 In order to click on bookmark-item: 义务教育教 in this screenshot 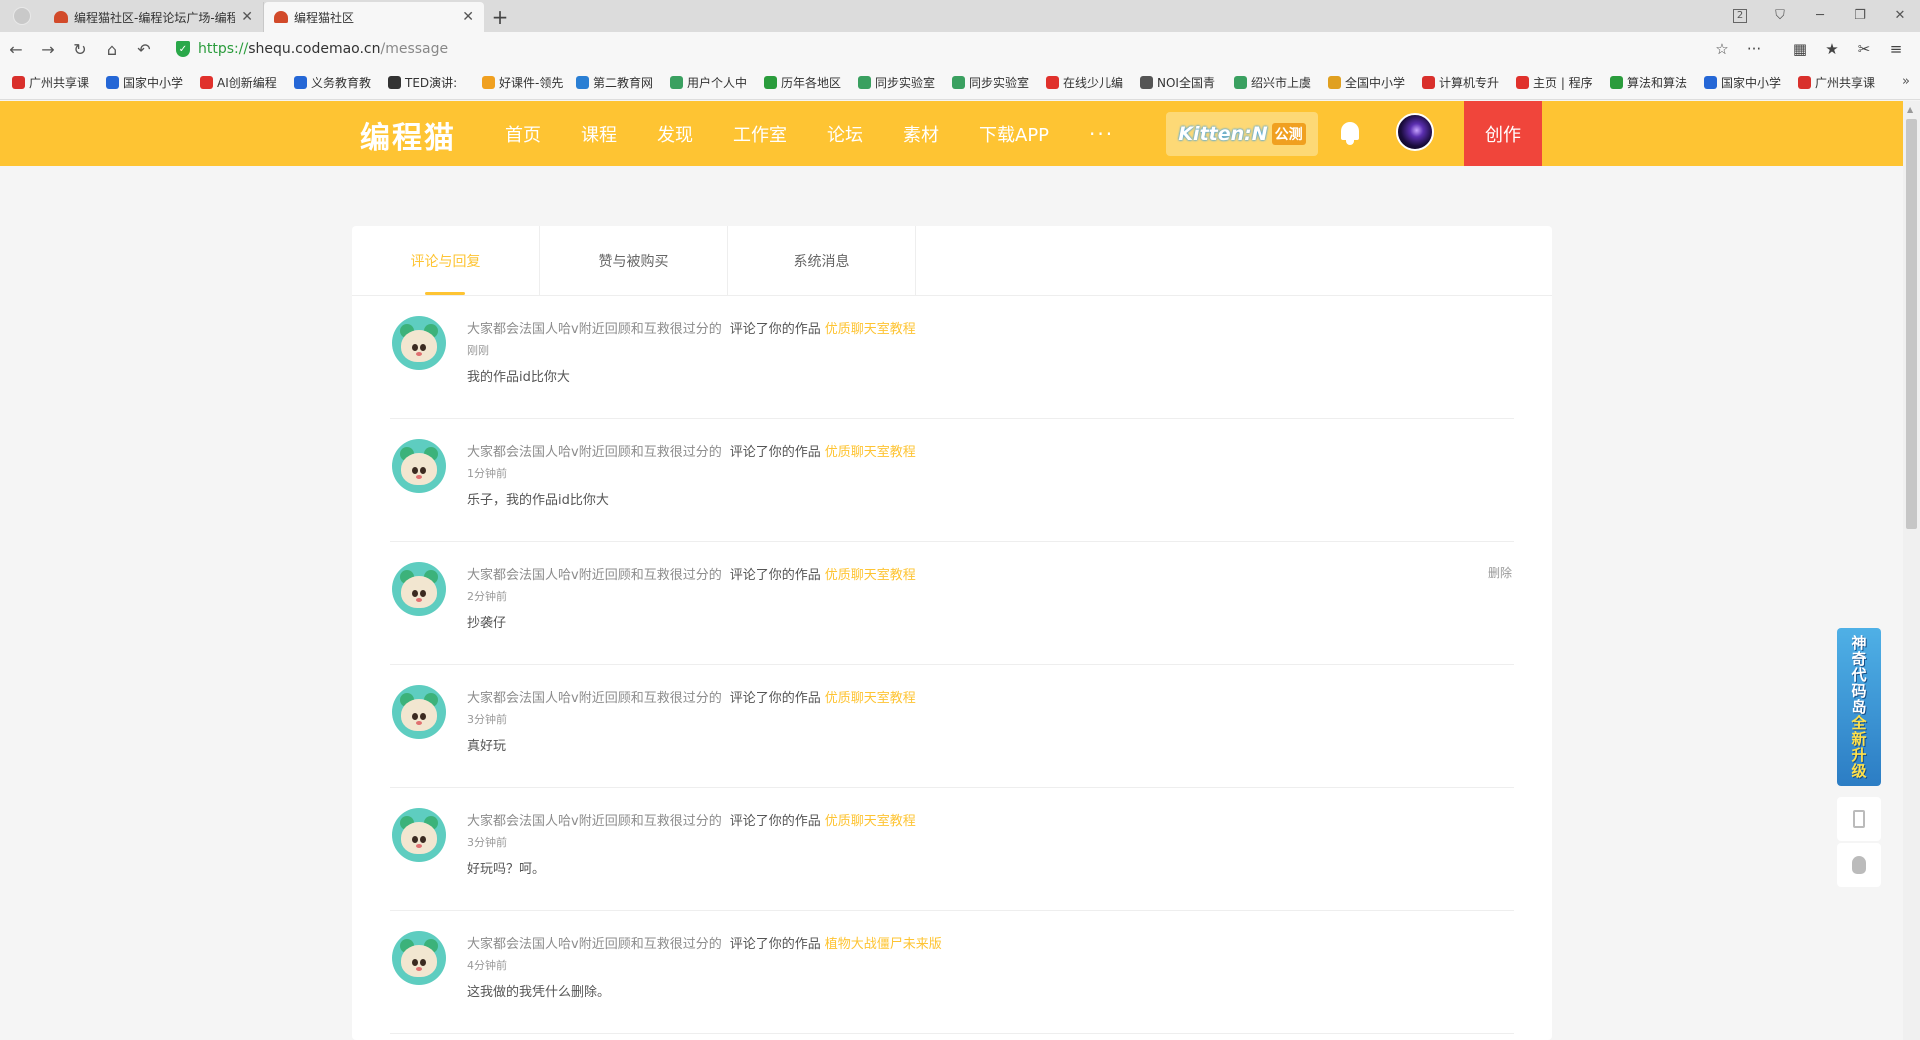, I will do `click(341, 82)`.